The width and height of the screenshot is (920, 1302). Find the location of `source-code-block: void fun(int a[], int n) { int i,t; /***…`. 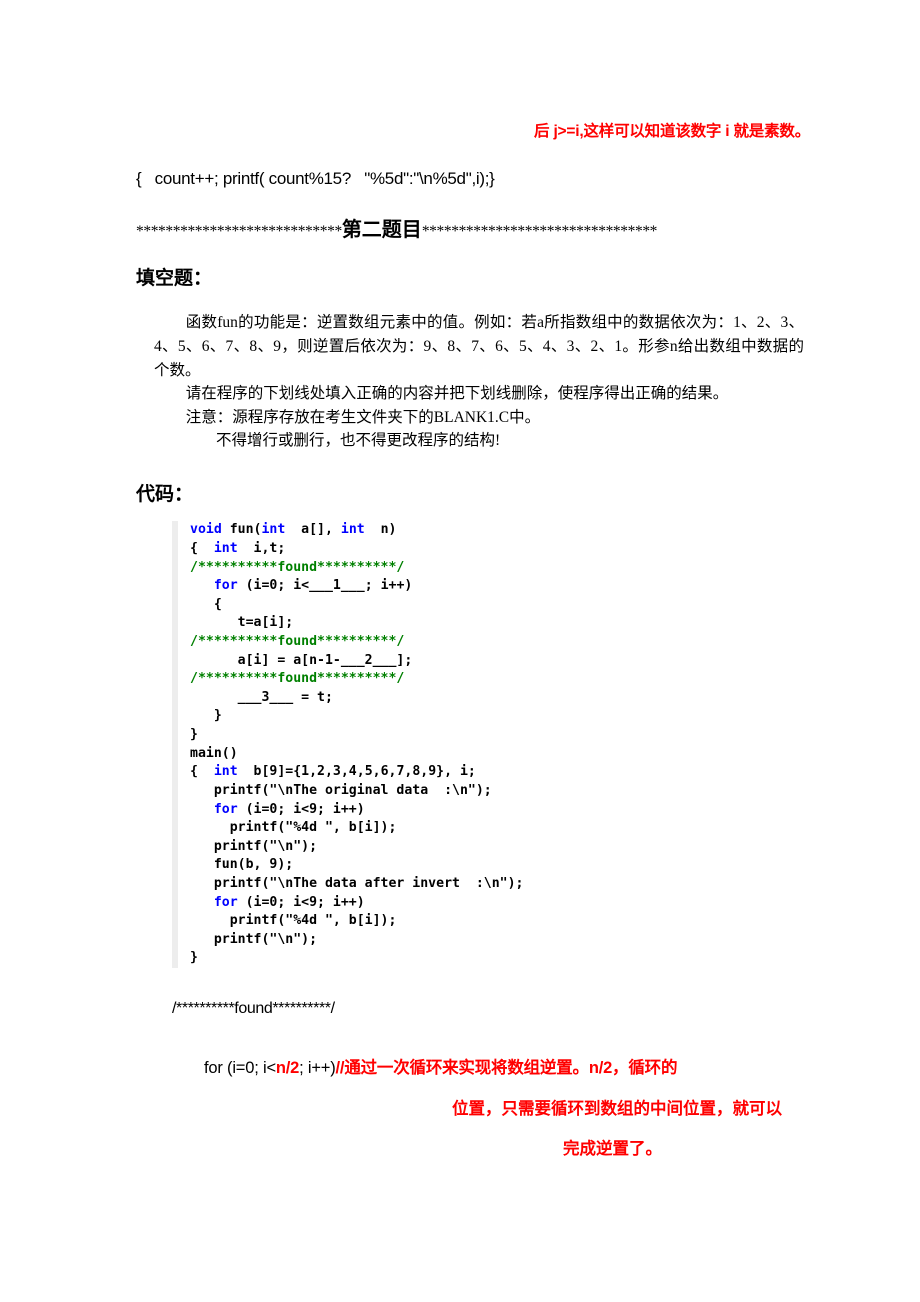

source-code-block: void fun(int a[], int n) { int i,t; /***… is located at coordinates (347, 744).